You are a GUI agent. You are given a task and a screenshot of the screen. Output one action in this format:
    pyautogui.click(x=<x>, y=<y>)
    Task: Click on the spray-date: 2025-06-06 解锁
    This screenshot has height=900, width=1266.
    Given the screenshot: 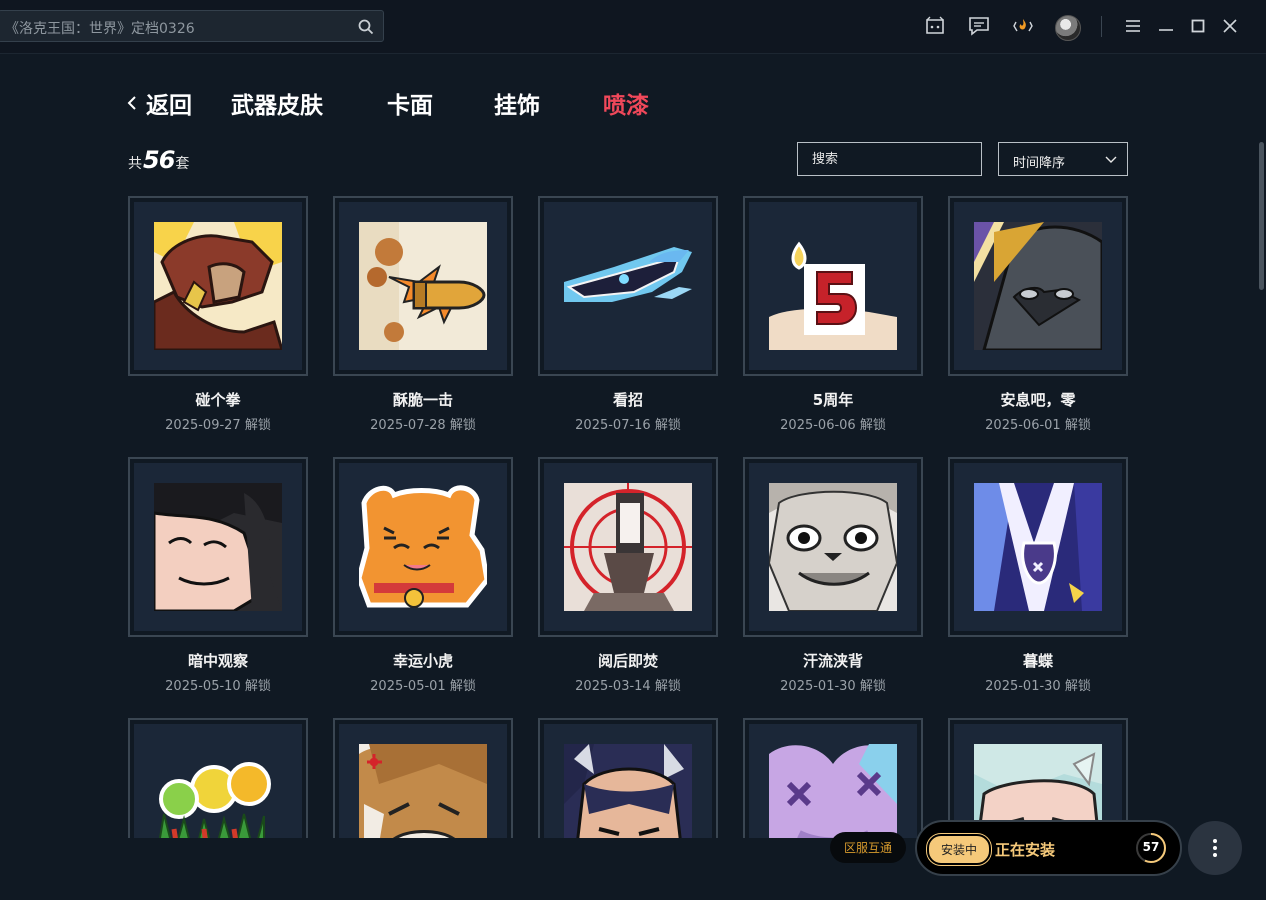 What is the action you would take?
    pyautogui.click(x=833, y=425)
    